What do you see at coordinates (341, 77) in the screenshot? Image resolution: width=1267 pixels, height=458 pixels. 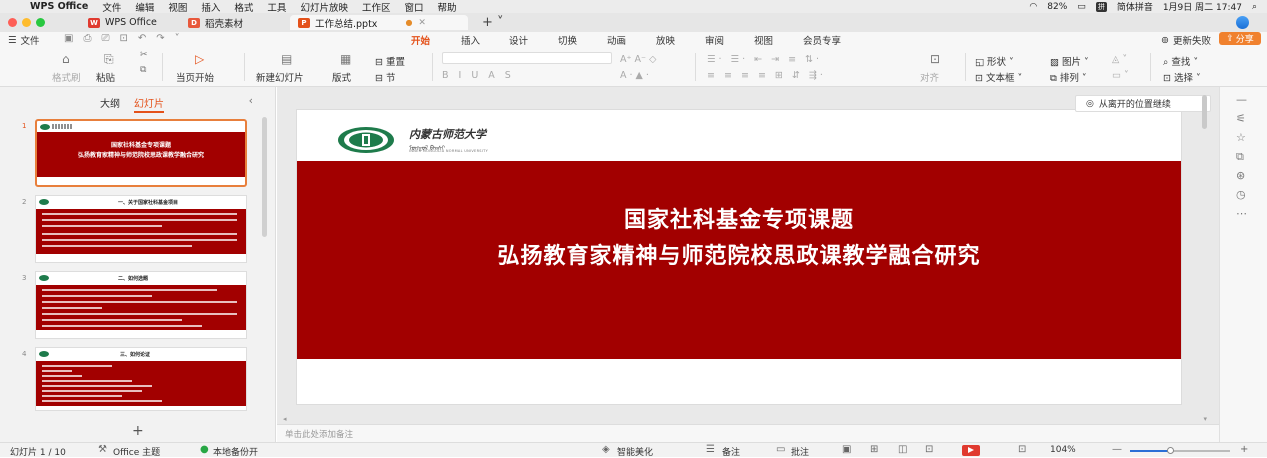 I see `layout-button: 版式` at bounding box center [341, 77].